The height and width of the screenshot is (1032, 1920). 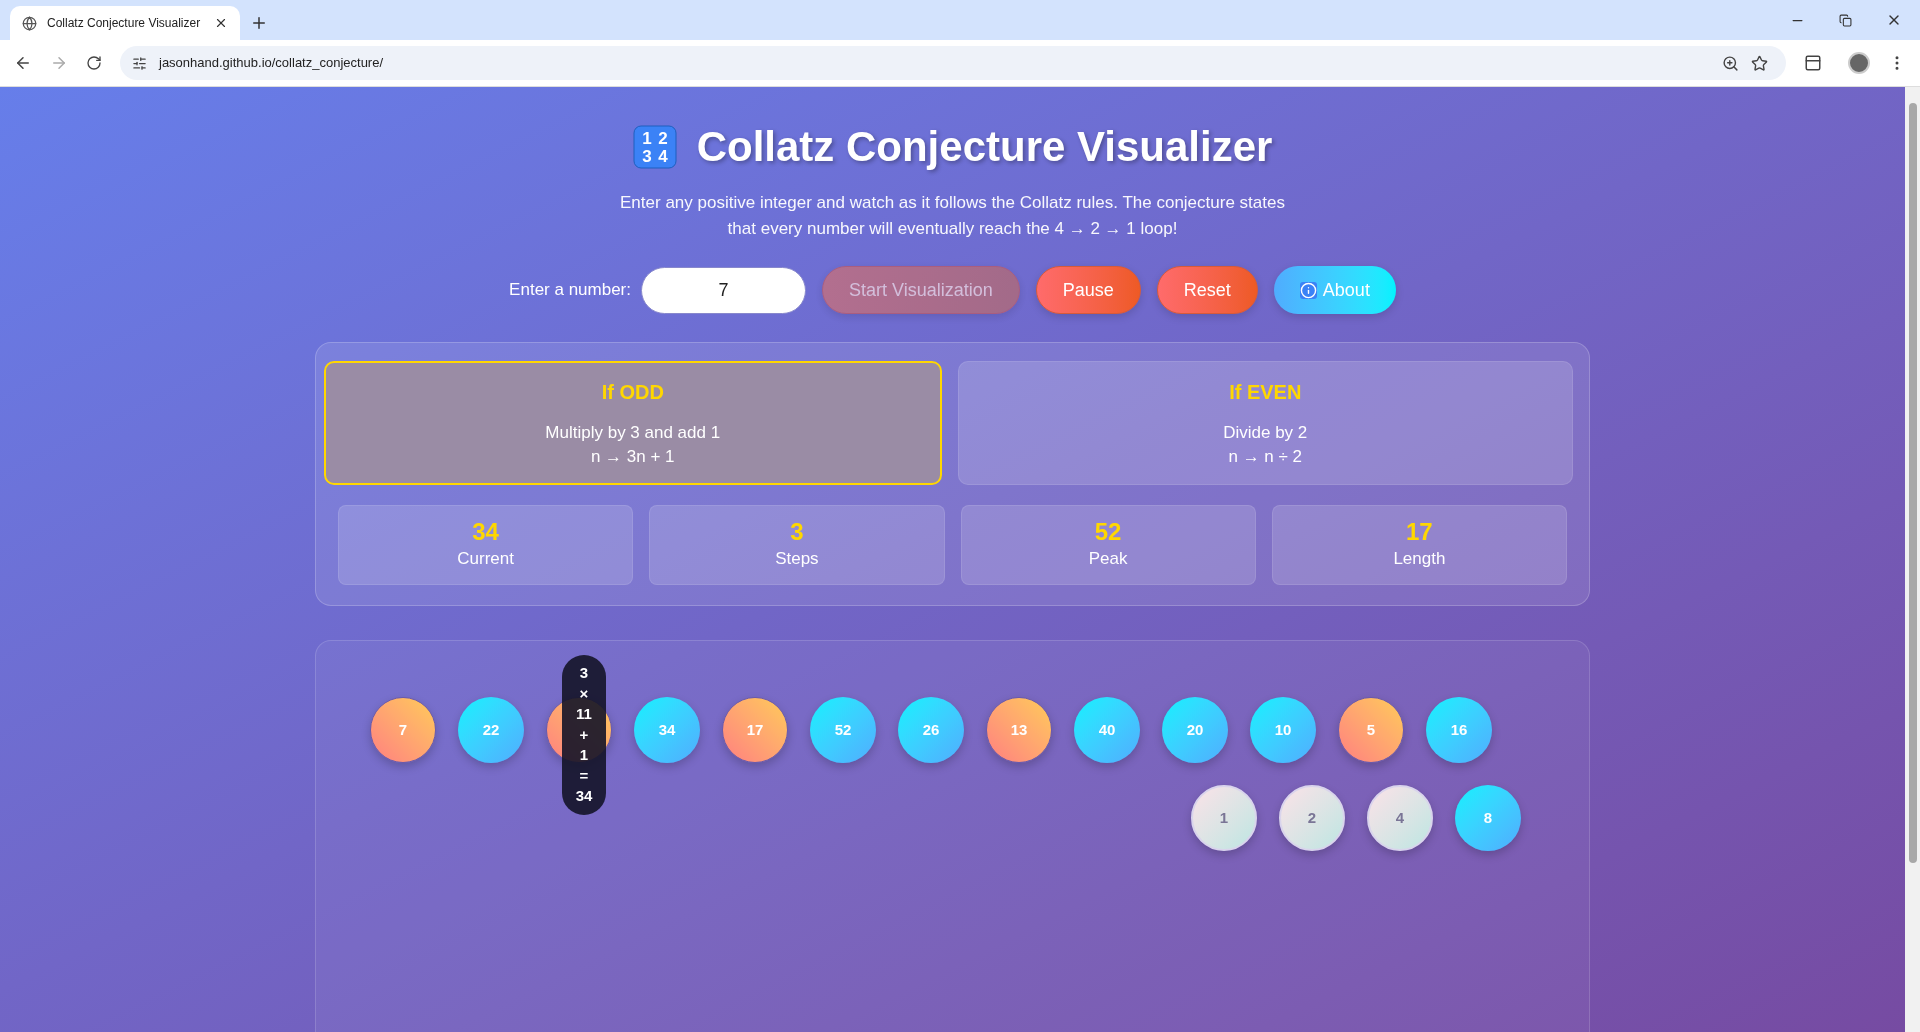 I want to click on tooltip-text: ×, so click(x=584, y=693).